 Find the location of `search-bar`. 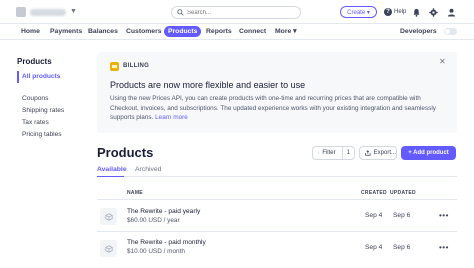

search-bar is located at coordinates (236, 12).